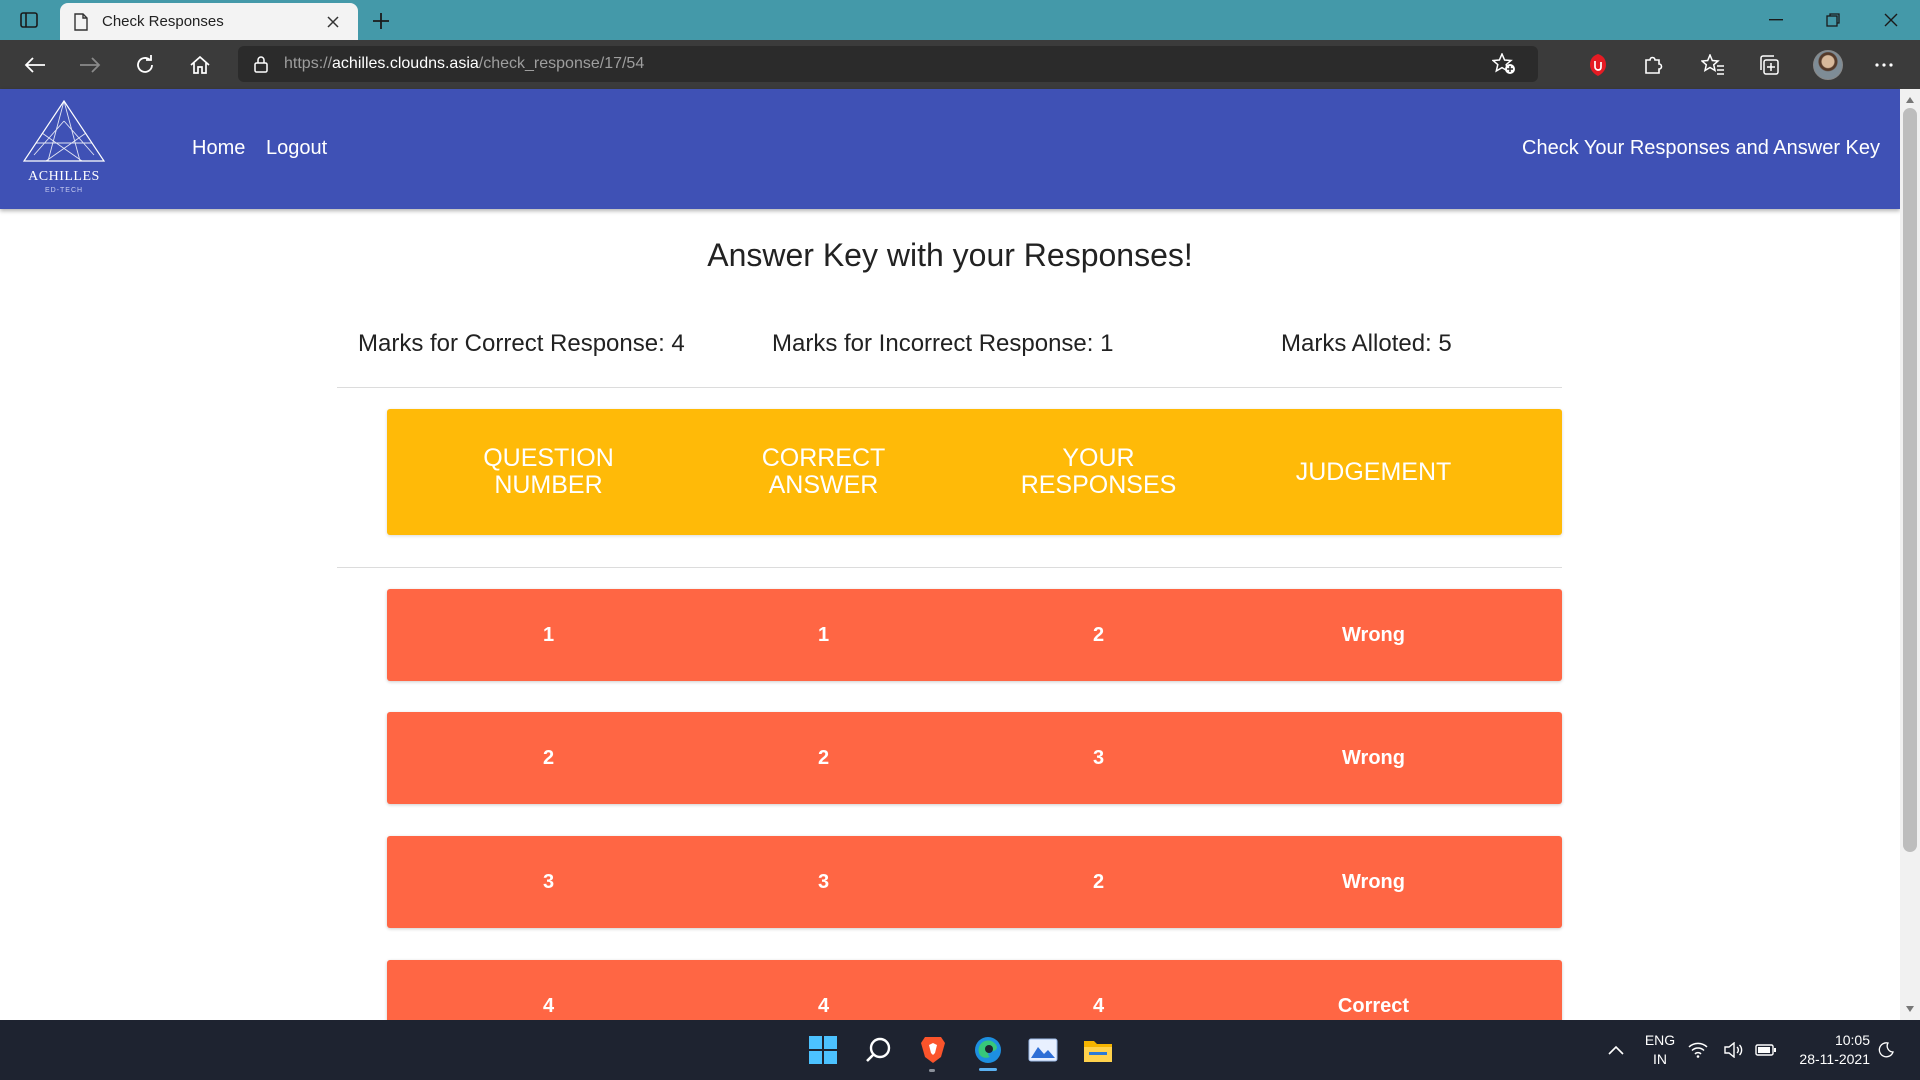  Describe the element at coordinates (878, 1050) in the screenshot. I see `search-icon` at that location.